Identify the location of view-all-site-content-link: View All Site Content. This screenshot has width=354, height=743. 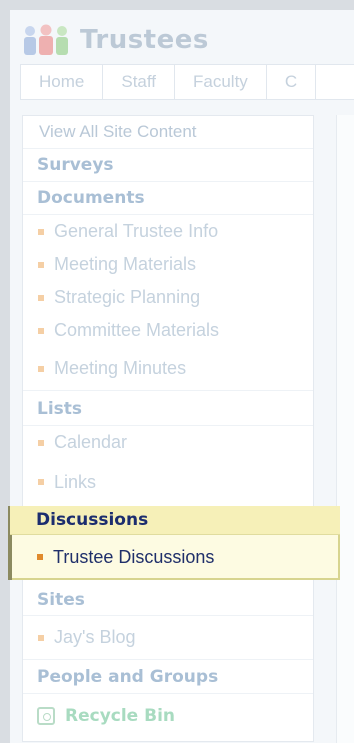
(168, 132).